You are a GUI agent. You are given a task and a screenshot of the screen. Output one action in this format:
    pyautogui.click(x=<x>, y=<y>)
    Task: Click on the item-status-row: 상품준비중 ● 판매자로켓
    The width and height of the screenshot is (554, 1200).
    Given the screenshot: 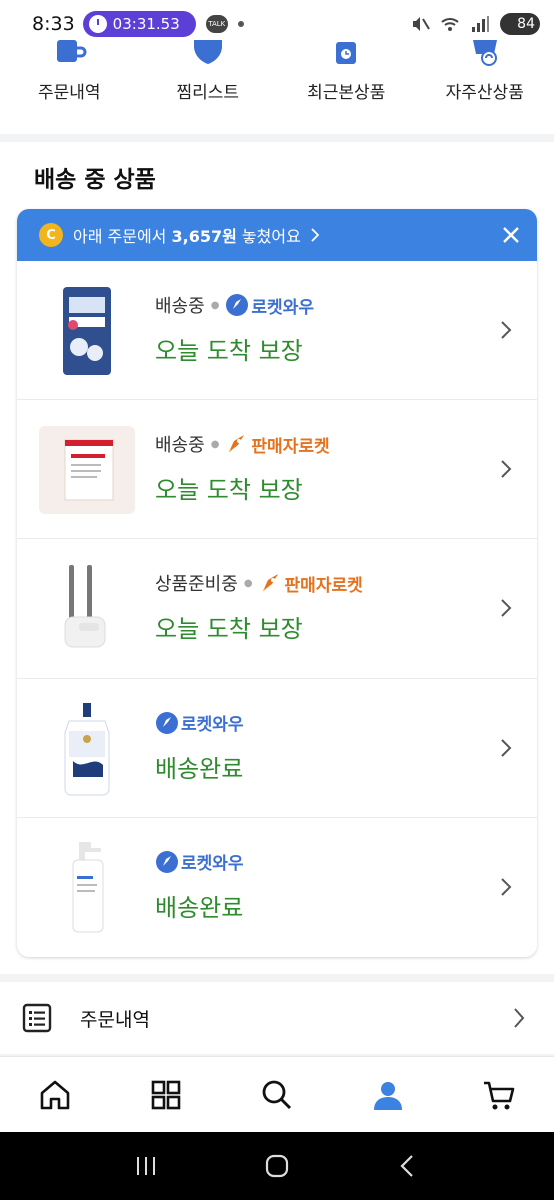 What is the action you would take?
    pyautogui.click(x=259, y=583)
    